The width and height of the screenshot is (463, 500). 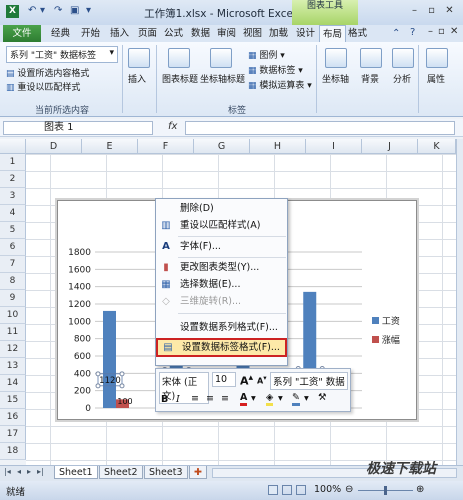 What do you see at coordinates (195, 398) in the screenshot?
I see `align-left-button: ≡` at bounding box center [195, 398].